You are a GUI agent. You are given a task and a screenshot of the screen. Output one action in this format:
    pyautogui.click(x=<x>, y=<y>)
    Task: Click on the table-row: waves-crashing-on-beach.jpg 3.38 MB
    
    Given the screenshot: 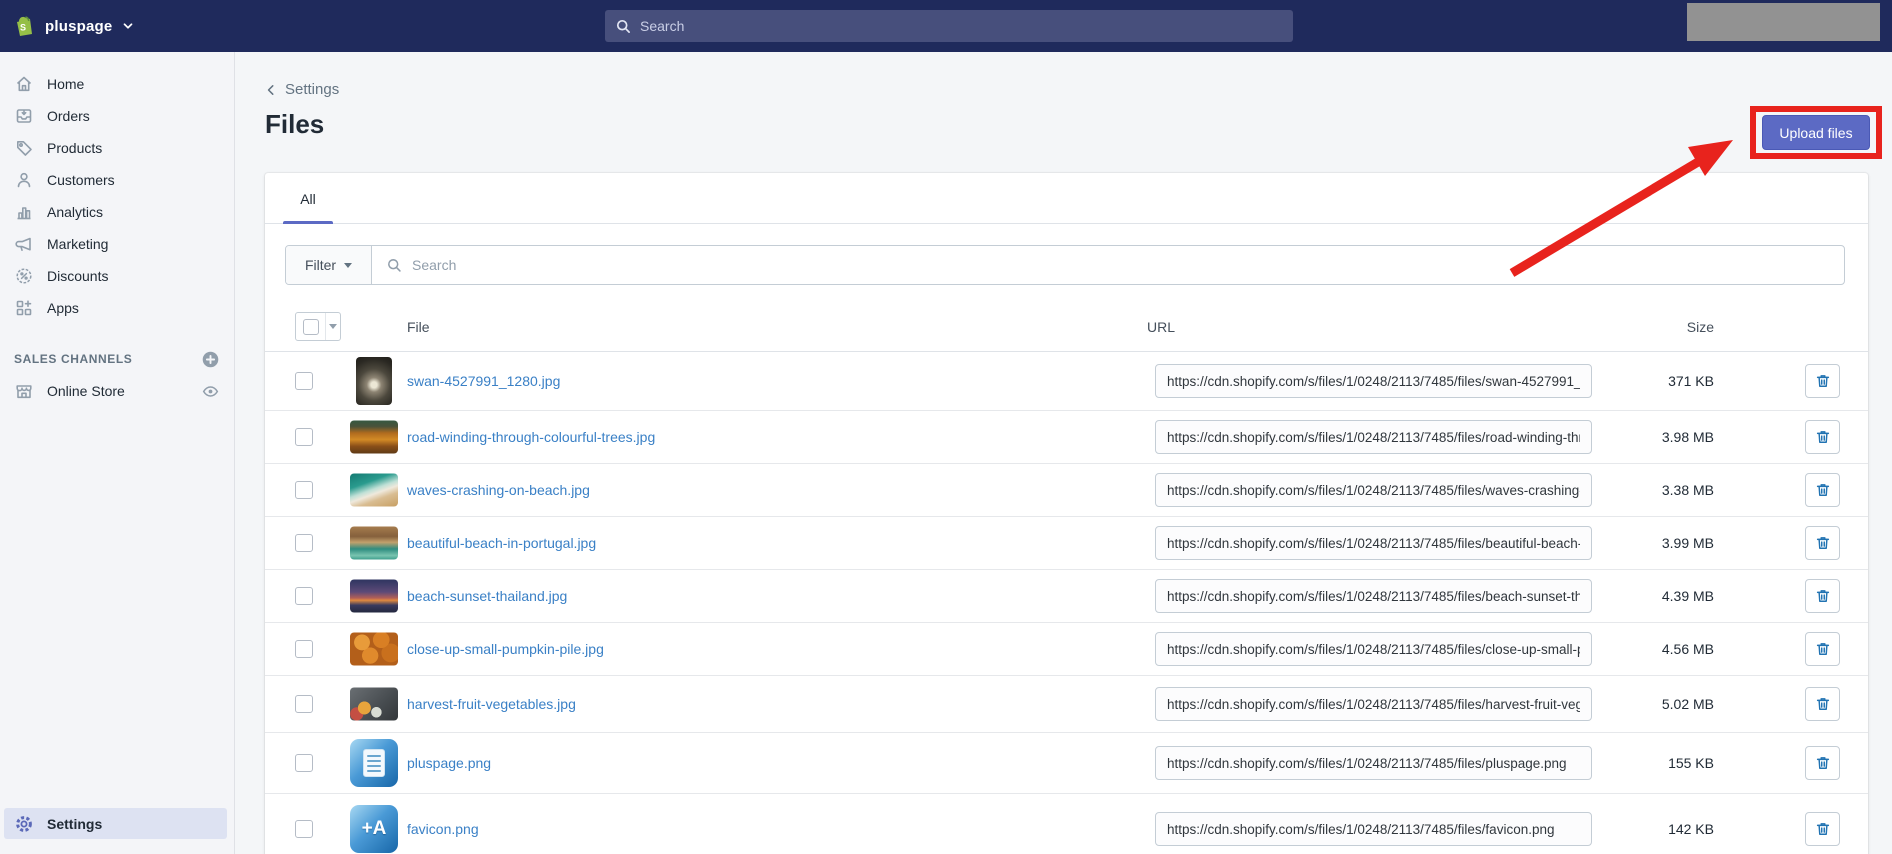 What is the action you would take?
    pyautogui.click(x=1066, y=490)
    